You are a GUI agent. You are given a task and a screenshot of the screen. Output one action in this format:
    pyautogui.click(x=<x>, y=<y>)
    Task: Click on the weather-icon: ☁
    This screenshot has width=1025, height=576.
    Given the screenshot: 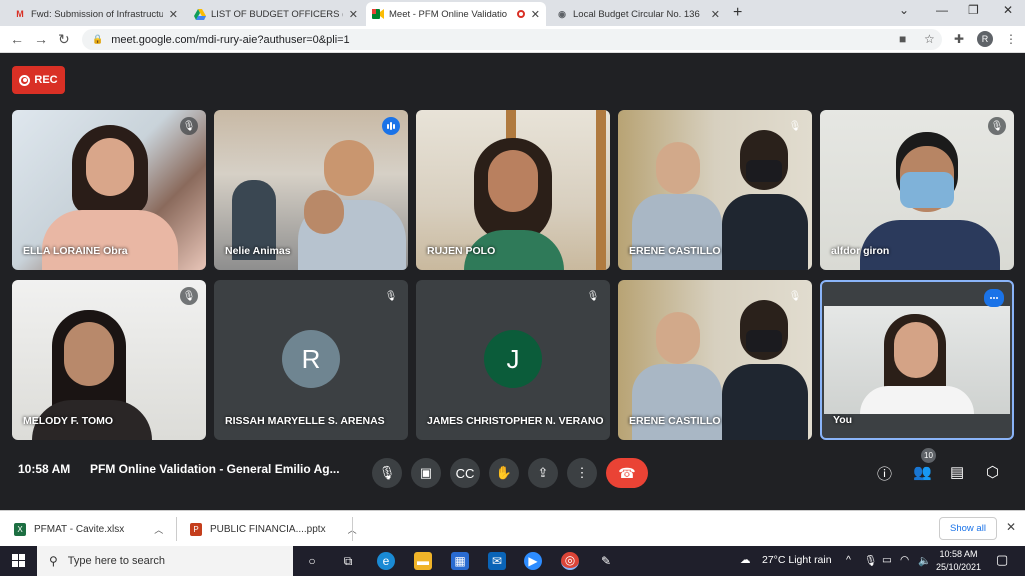 What is the action you would take?
    pyautogui.click(x=745, y=560)
    